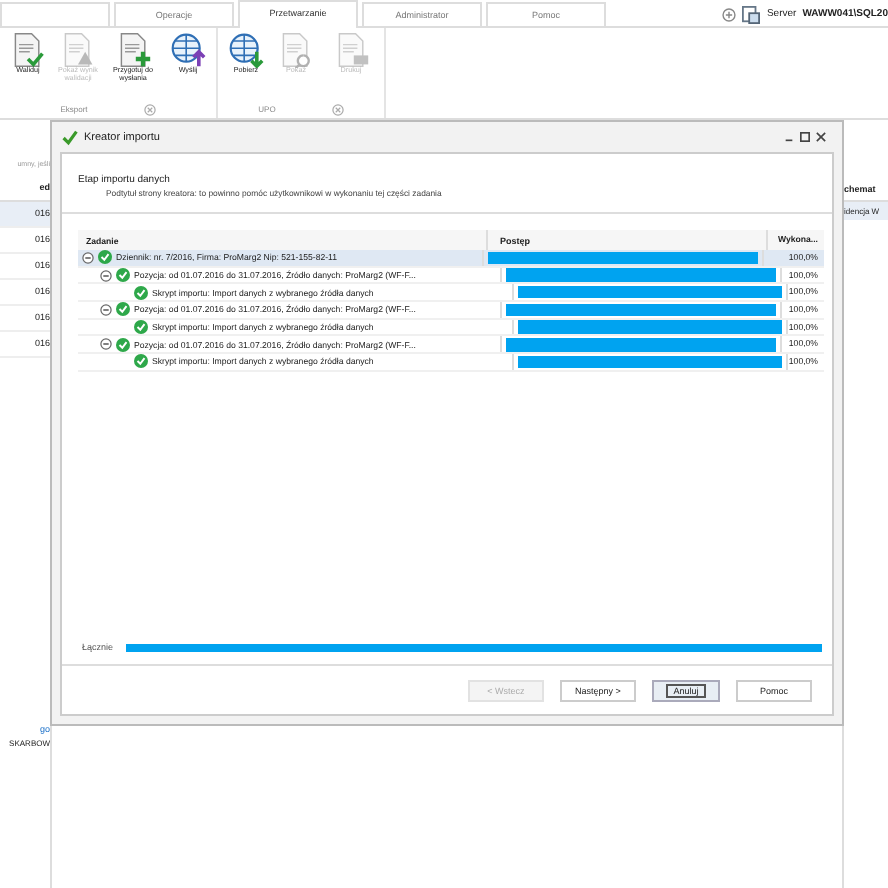 This screenshot has height=888, width=888. Describe the element at coordinates (805, 137) in the screenshot. I see `maximize-icon` at that location.